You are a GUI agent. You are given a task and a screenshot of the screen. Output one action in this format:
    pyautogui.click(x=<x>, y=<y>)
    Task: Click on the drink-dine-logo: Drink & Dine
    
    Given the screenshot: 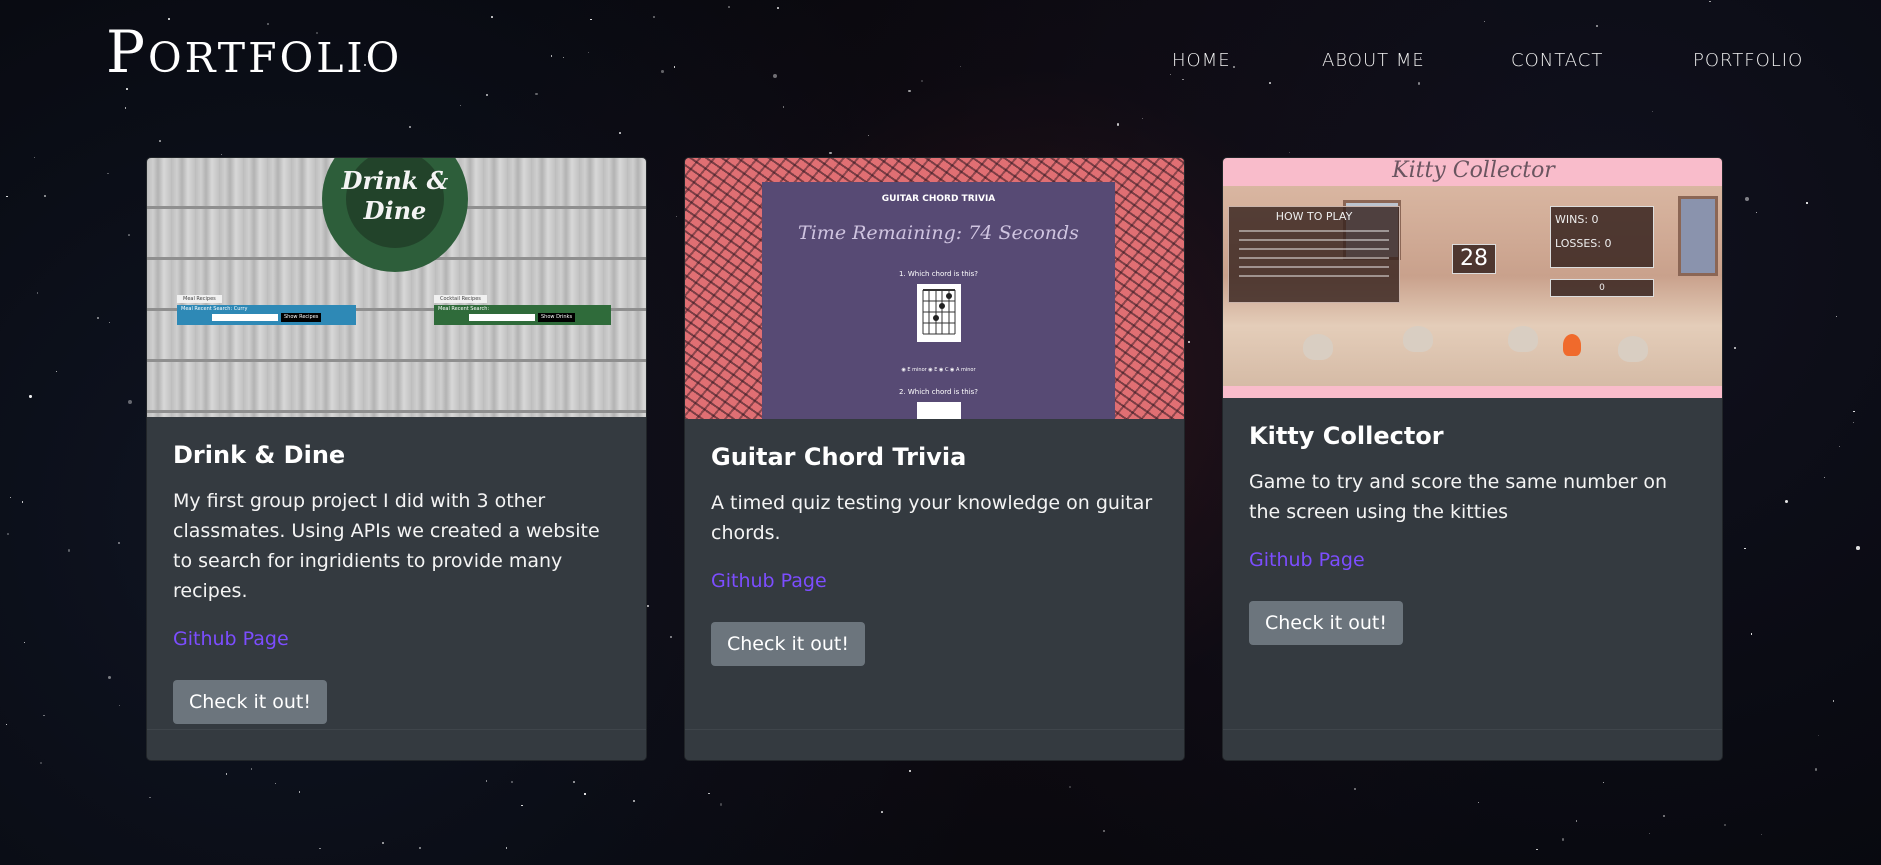 What is the action you would take?
    pyautogui.click(x=395, y=215)
    